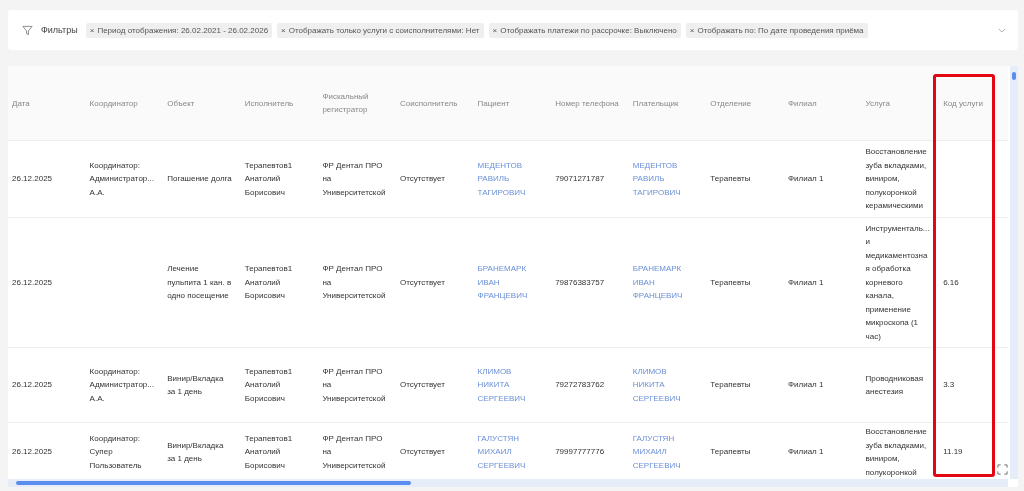 The height and width of the screenshot is (491, 1024). I want to click on column-header: Дата, so click(21, 103).